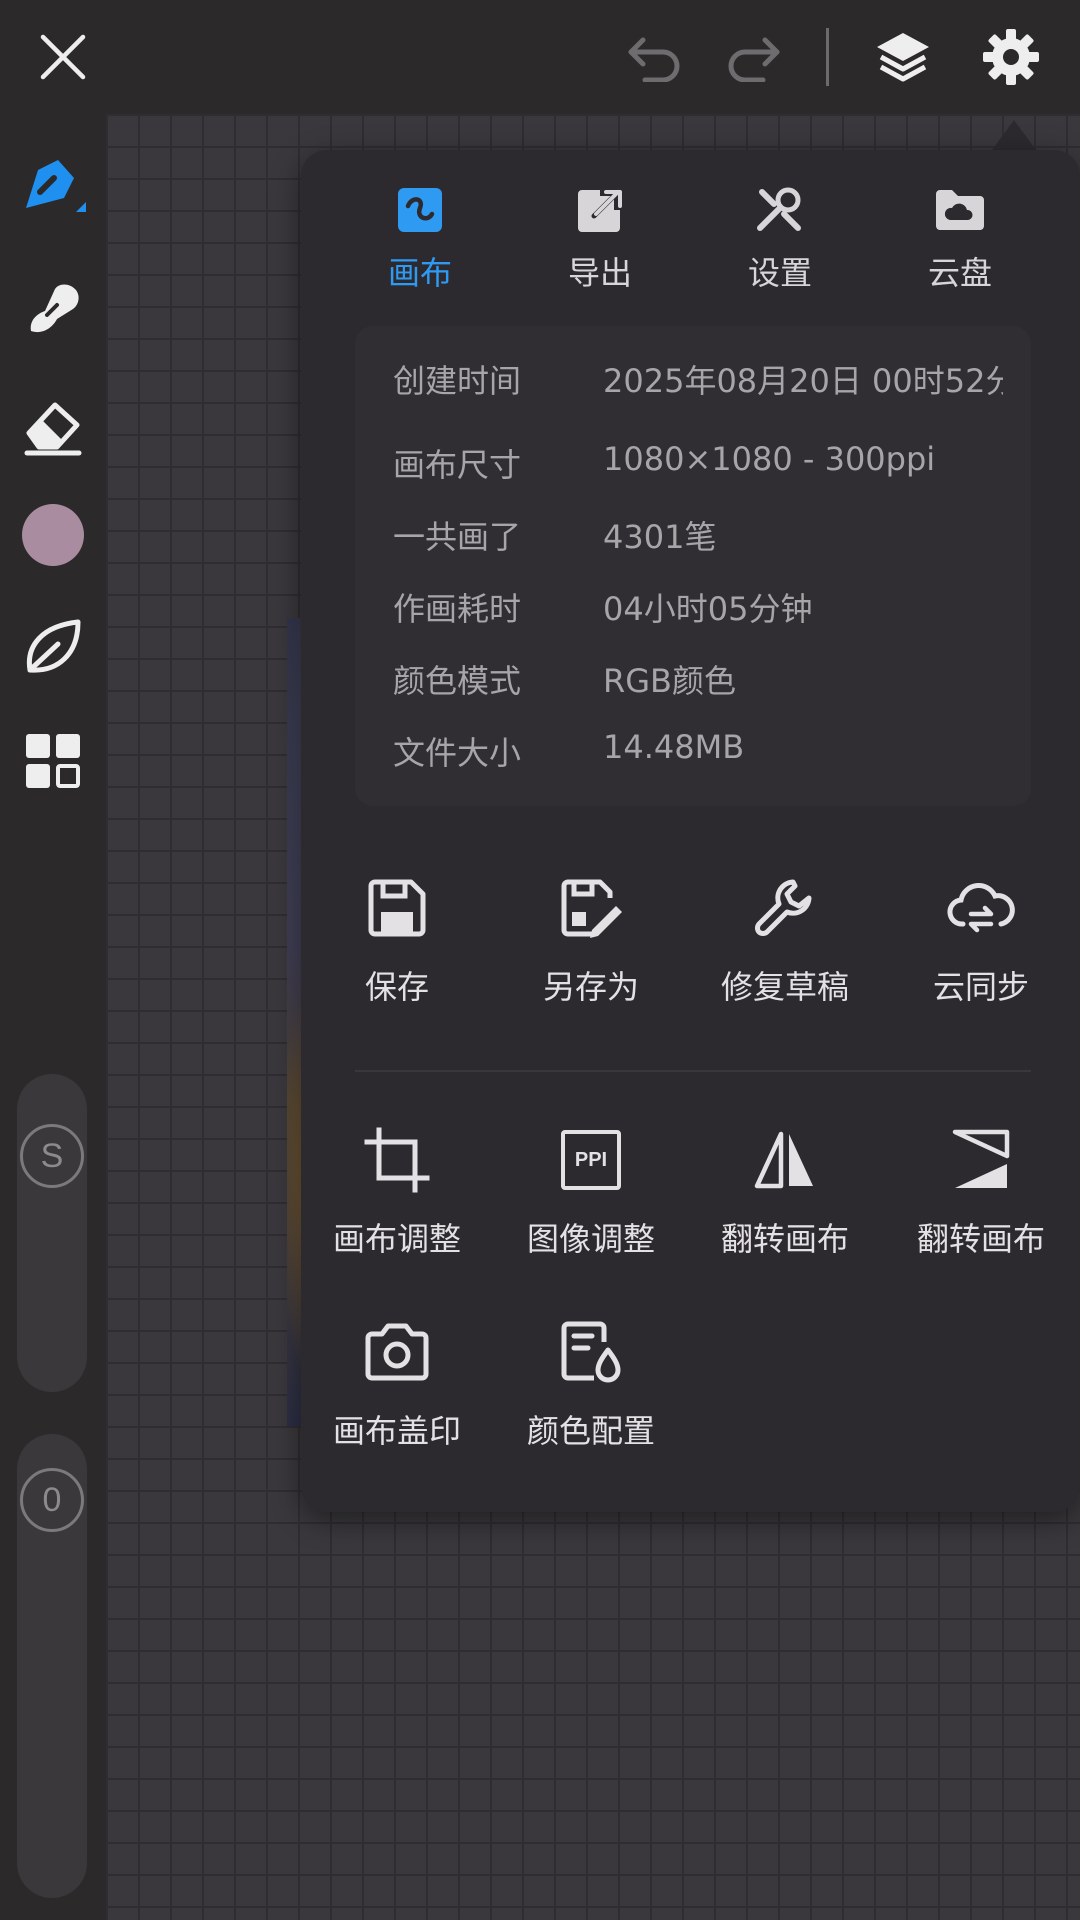 This screenshot has height=1920, width=1080. I want to click on save-as-button: 另存为, so click(591, 938).